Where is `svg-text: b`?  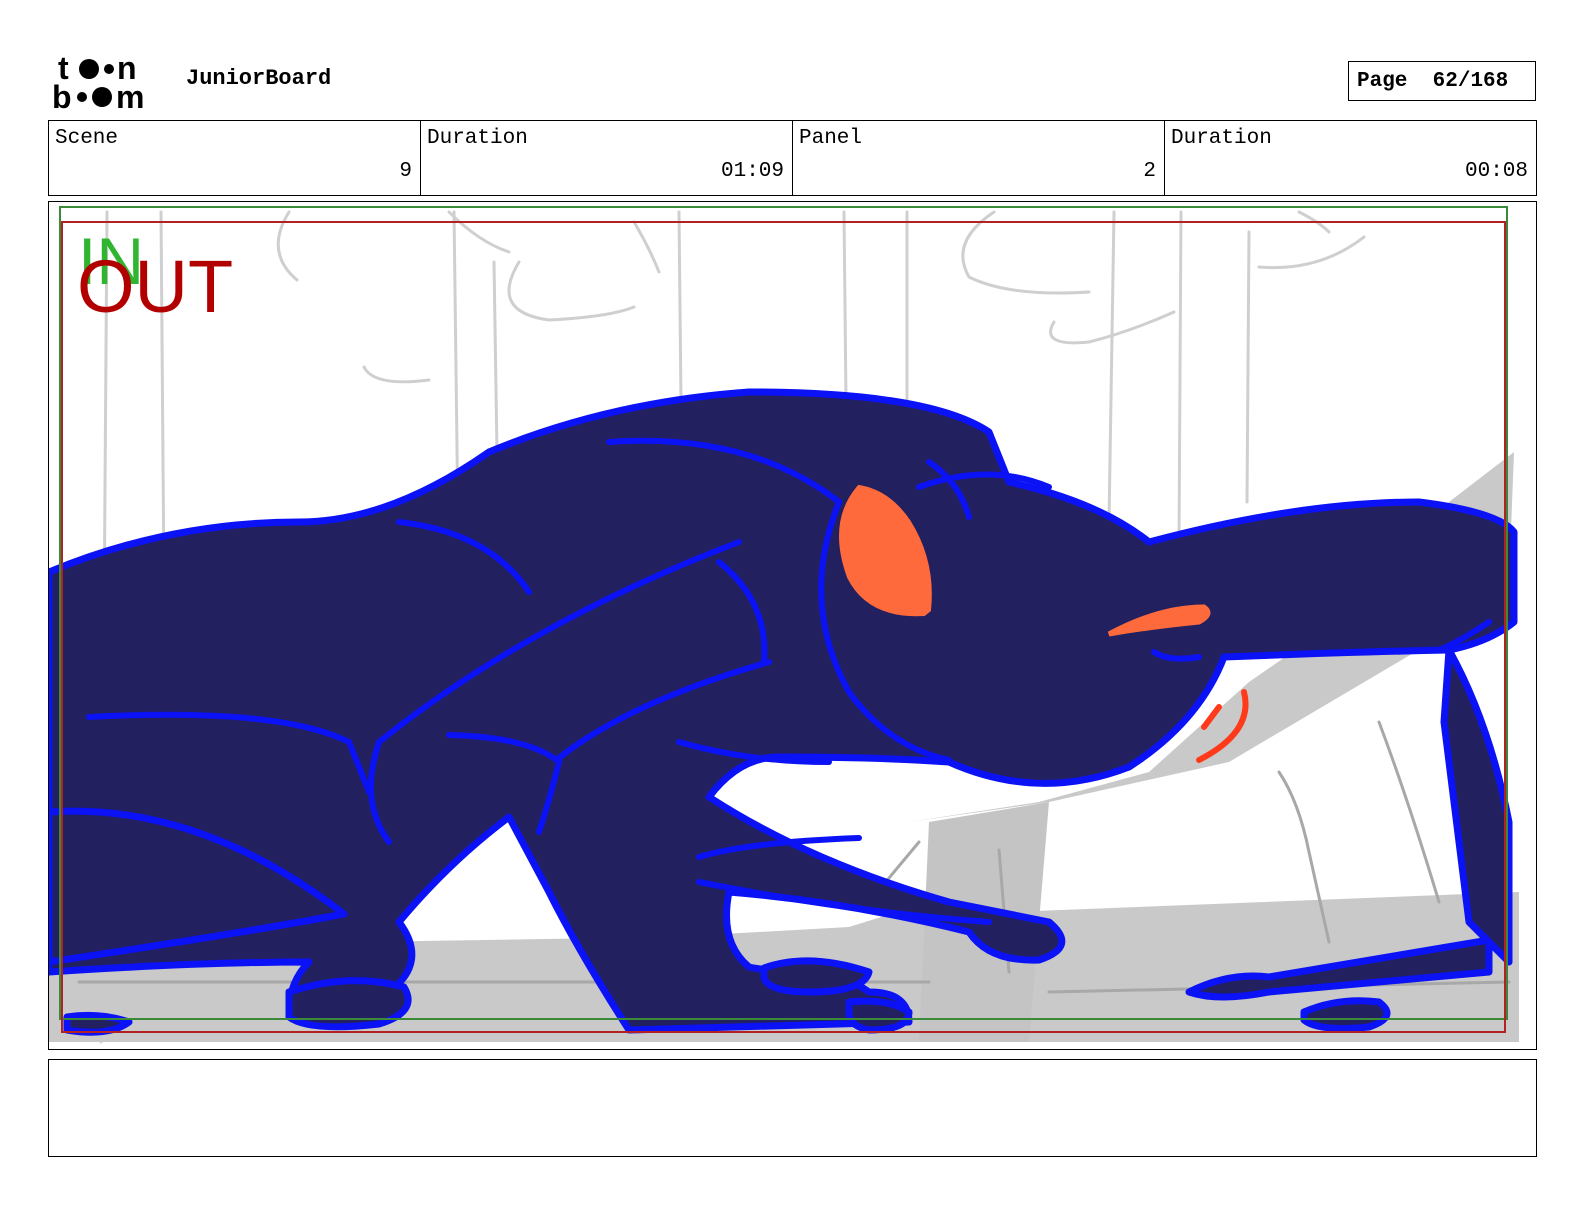 svg-text: b is located at coordinates (62, 95).